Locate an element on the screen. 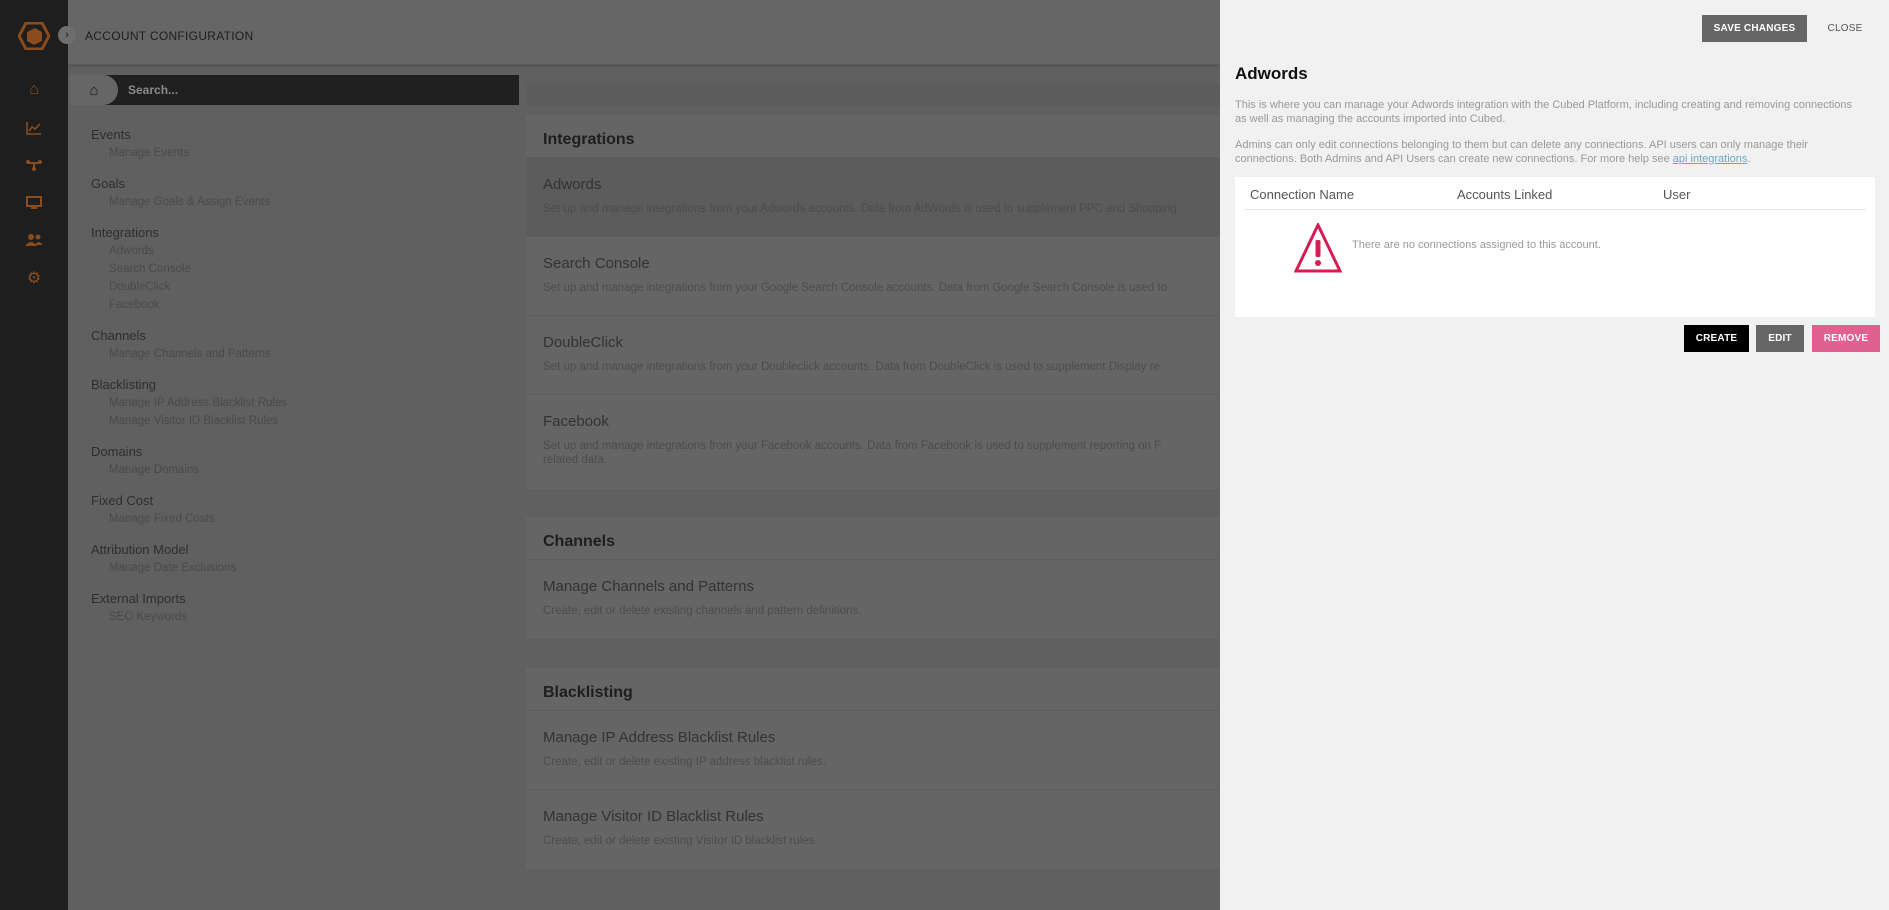 This screenshot has width=1889, height=910. users-icon is located at coordinates (34, 240).